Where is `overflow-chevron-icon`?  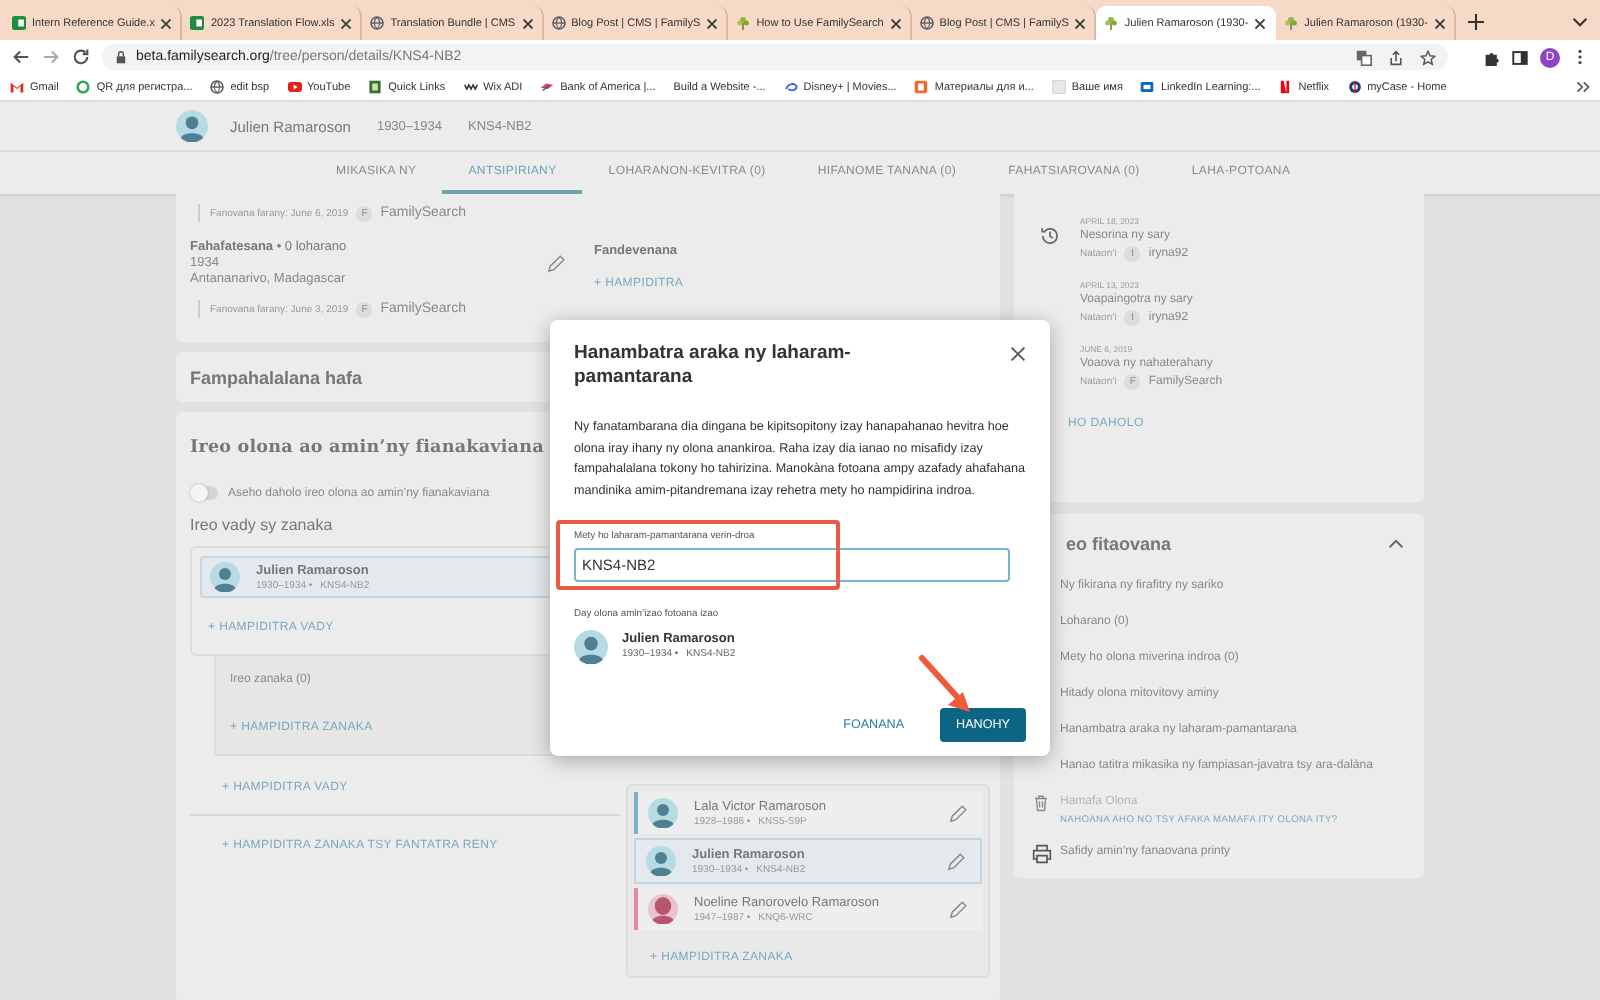
overflow-chevron-icon is located at coordinates (1583, 87).